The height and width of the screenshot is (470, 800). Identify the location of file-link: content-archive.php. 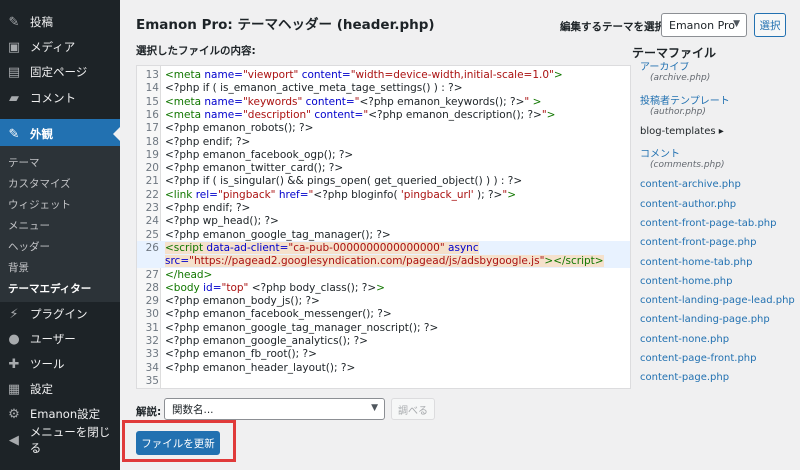
(690, 184).